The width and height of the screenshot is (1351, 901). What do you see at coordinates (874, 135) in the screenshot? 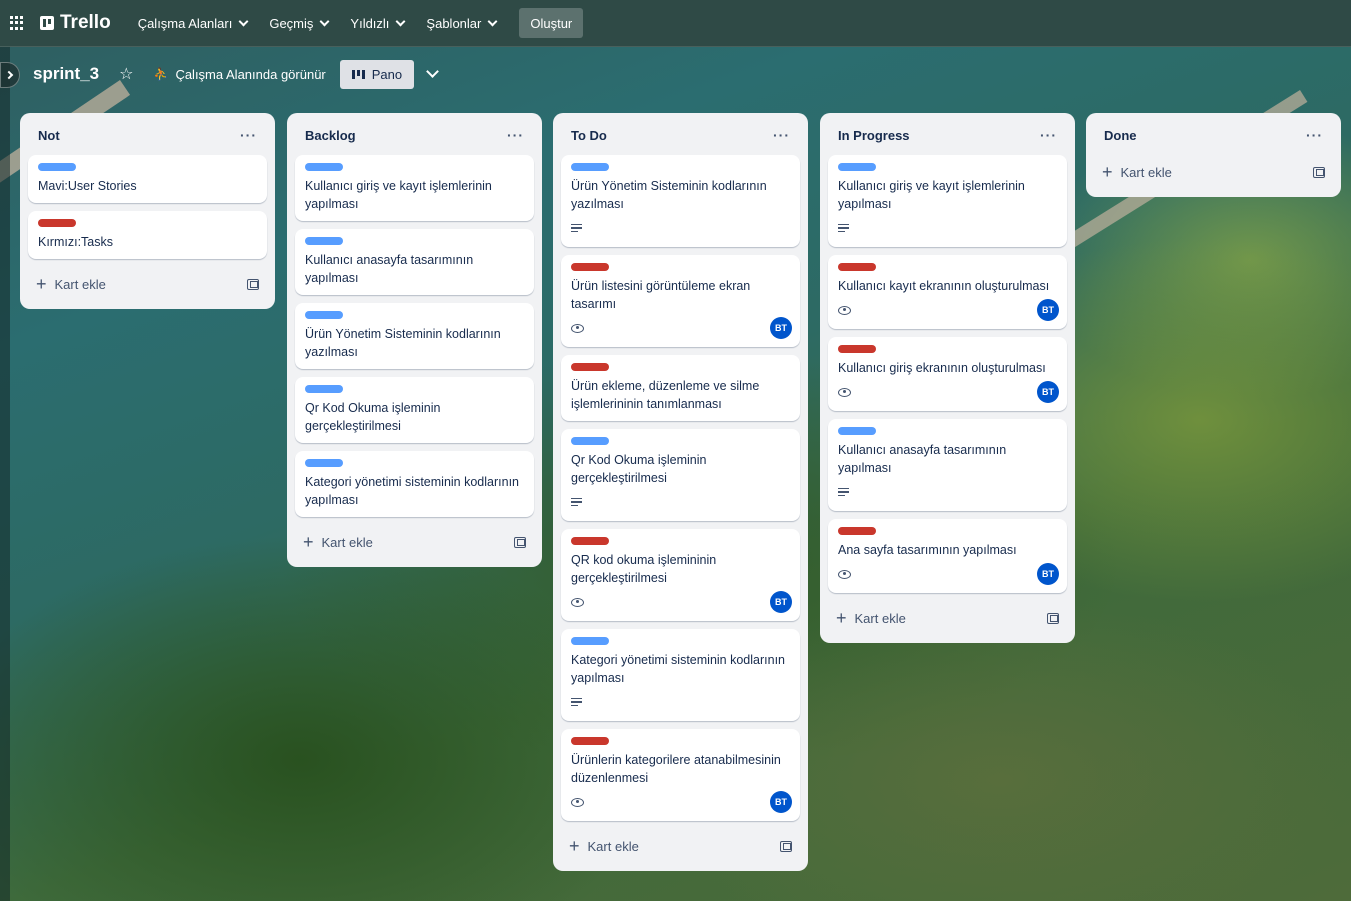
I see `list-title: In Progress` at bounding box center [874, 135].